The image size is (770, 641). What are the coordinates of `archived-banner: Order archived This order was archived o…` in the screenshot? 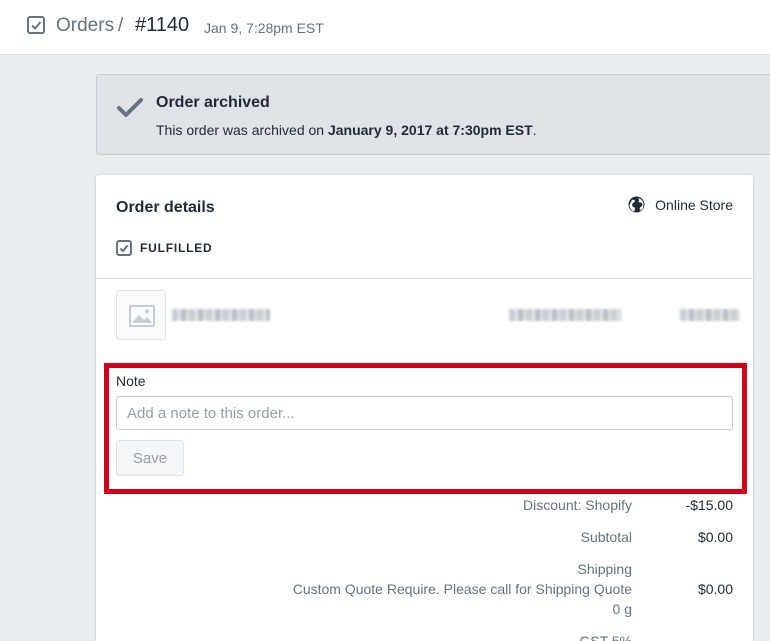 It's located at (433, 114).